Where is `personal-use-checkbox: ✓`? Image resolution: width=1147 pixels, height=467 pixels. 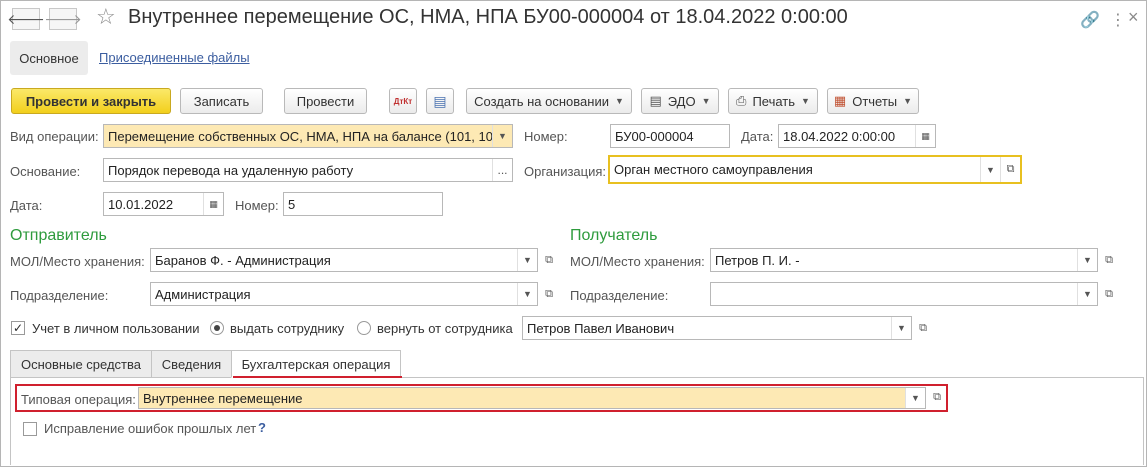 personal-use-checkbox: ✓ is located at coordinates (18, 328).